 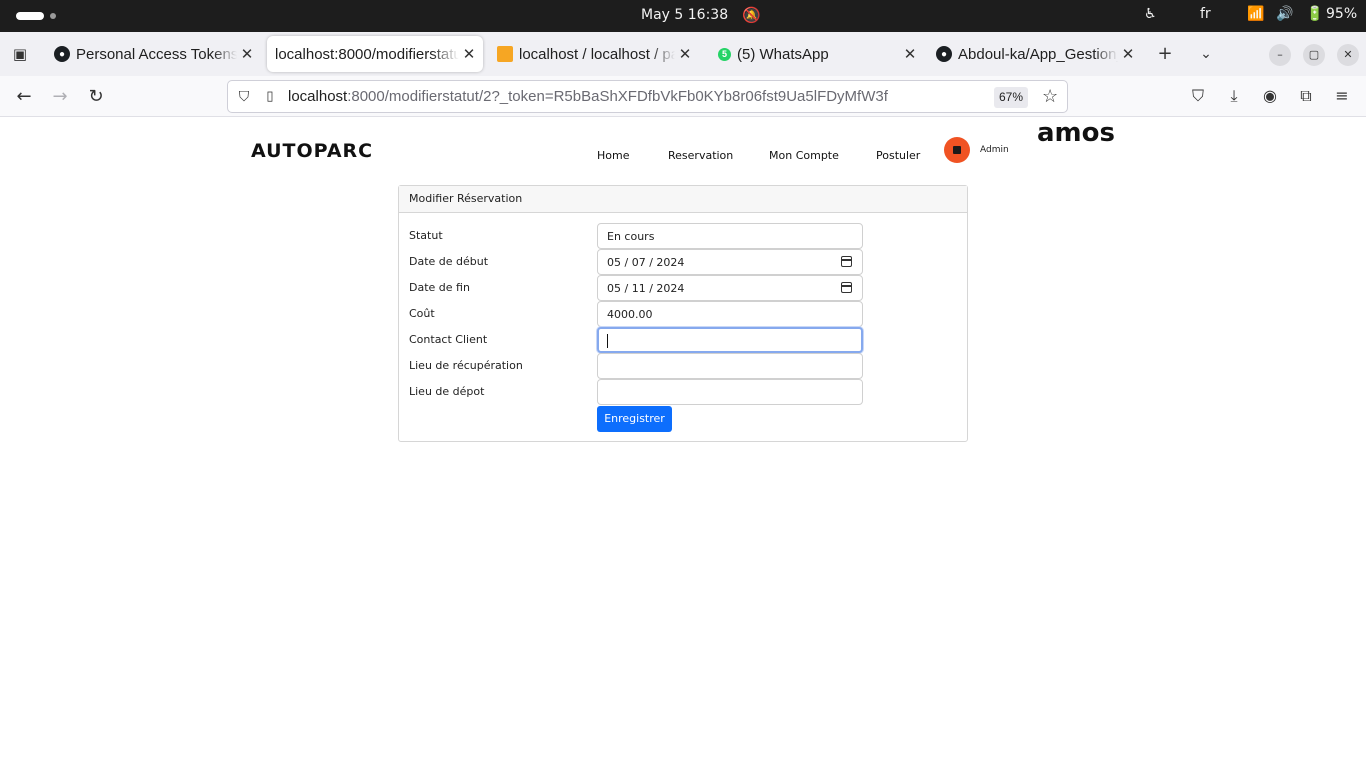 What do you see at coordinates (730, 314) in the screenshot?
I see `cout-field: 4000.00` at bounding box center [730, 314].